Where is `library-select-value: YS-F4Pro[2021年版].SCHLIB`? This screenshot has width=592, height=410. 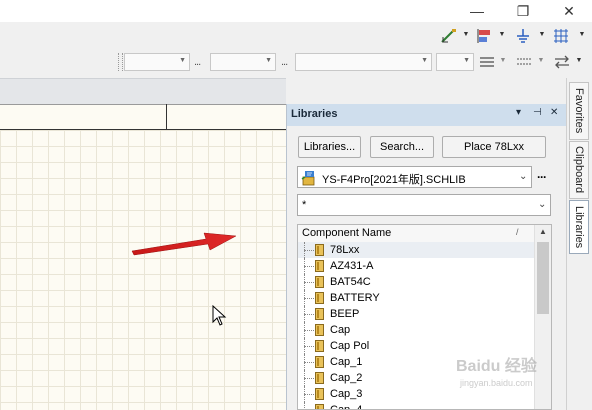
library-select-value: YS-F4Pro[2021年版].SCHLIB is located at coordinates (394, 180).